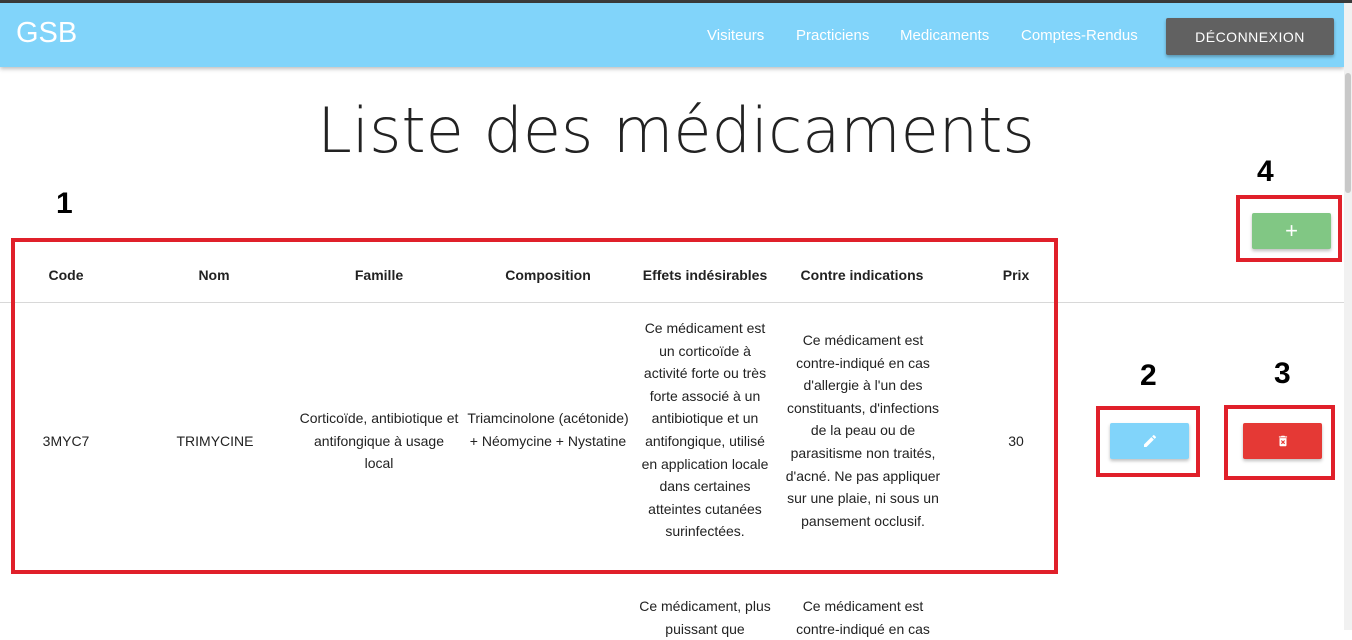  Describe the element at coordinates (1289, 228) in the screenshot. I see `annotation-box-add` at that location.